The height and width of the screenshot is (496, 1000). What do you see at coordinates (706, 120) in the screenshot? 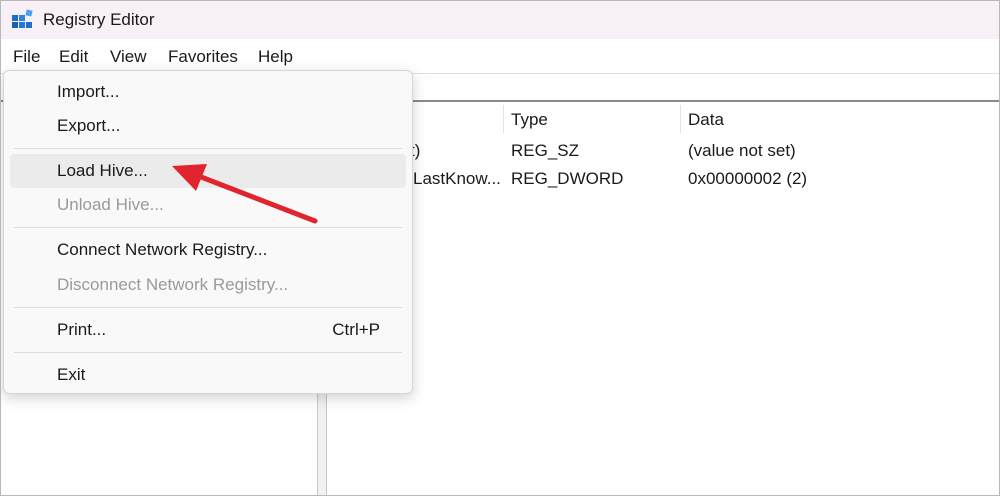
I see `column-header-data: Data` at bounding box center [706, 120].